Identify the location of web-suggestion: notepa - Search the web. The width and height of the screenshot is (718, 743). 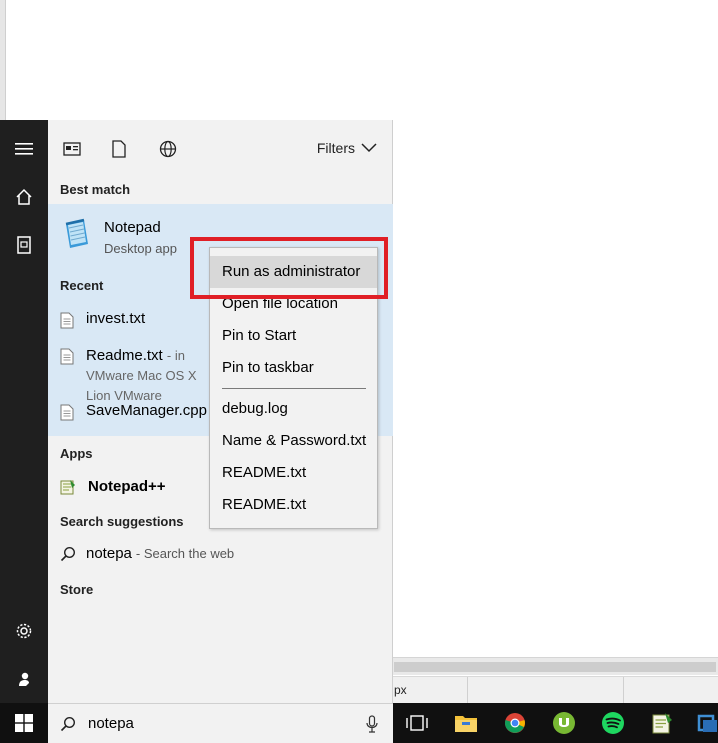
(147, 553).